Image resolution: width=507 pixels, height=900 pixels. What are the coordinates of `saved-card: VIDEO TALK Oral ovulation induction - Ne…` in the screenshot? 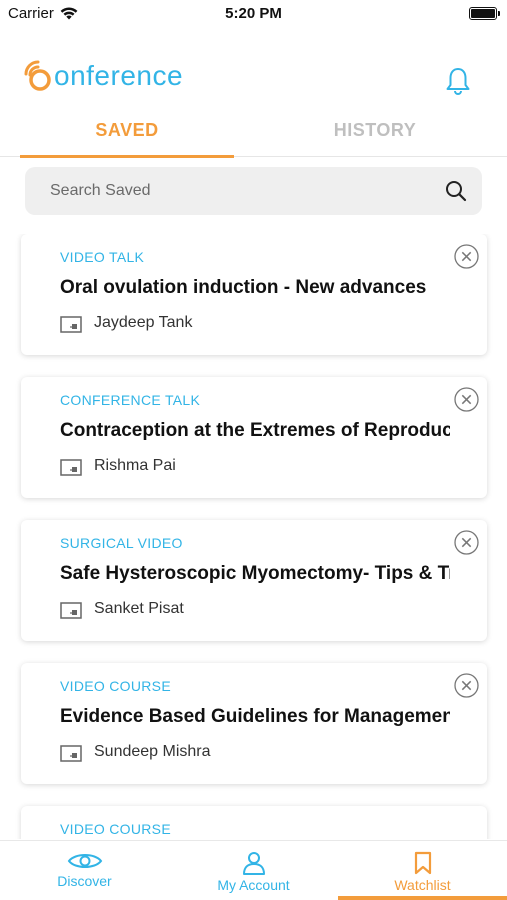 It's located at (254, 294).